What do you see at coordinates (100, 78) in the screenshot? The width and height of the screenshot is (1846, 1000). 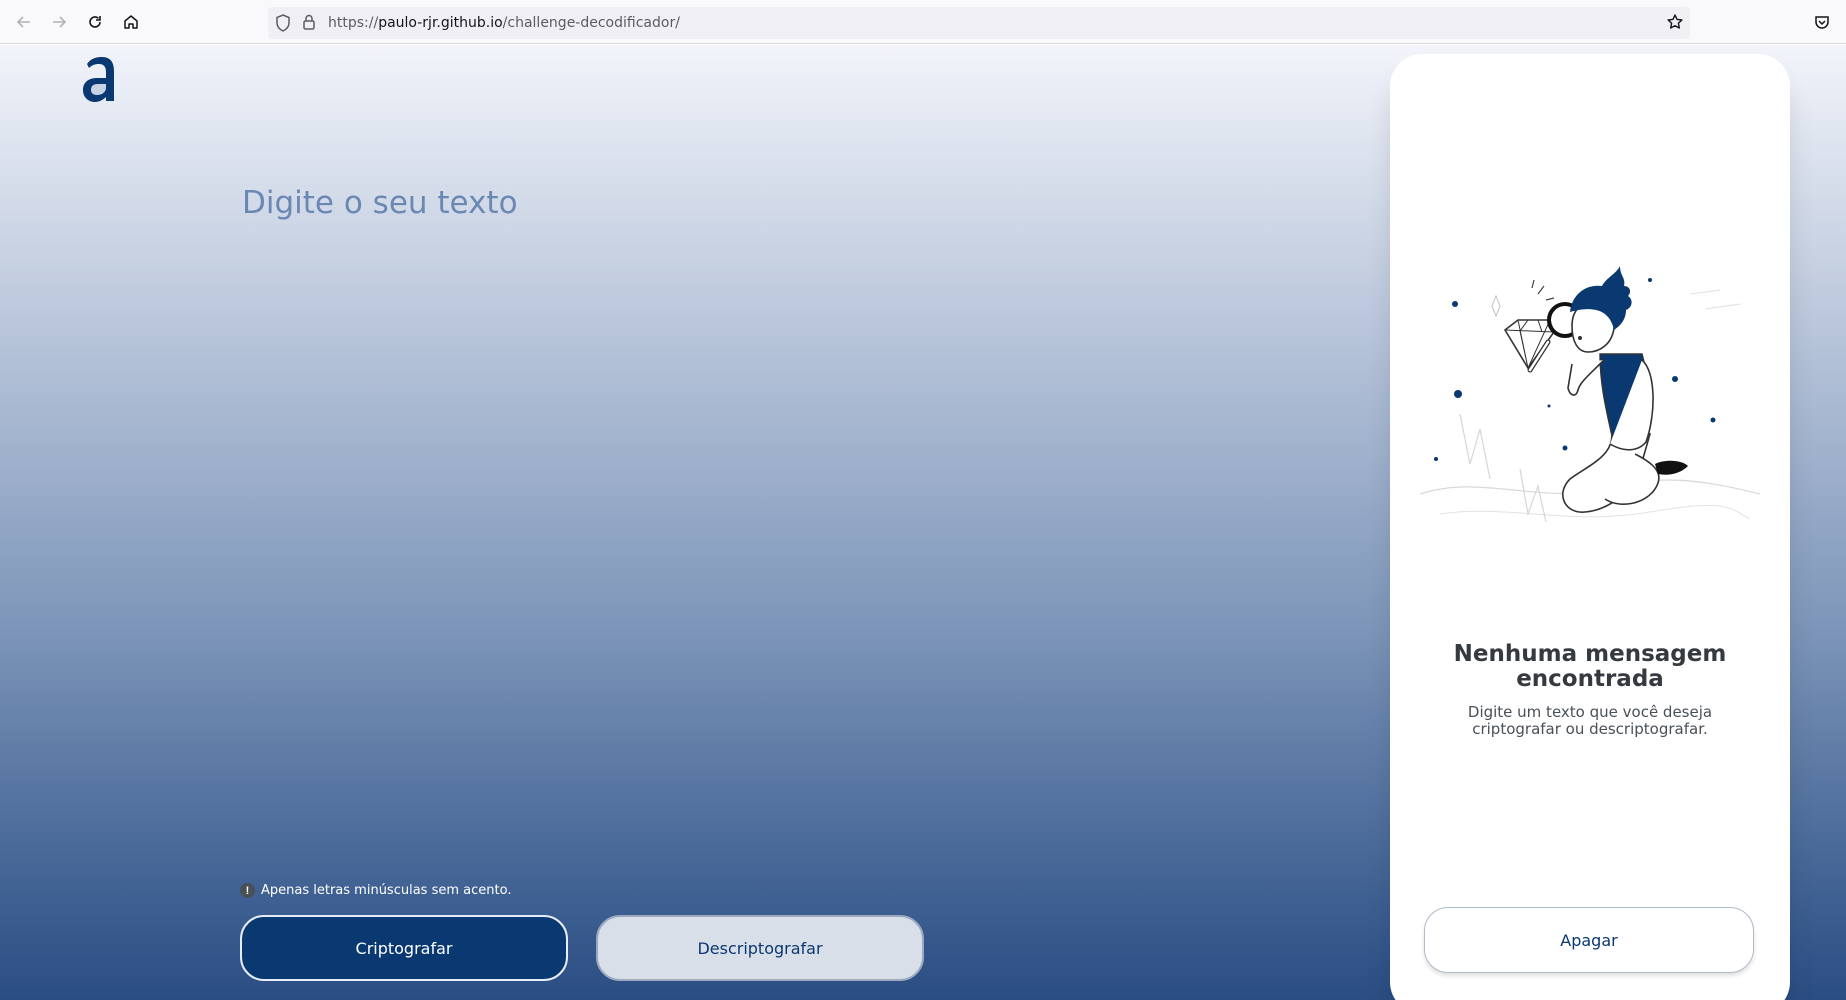 I see `alura-logo-icon` at bounding box center [100, 78].